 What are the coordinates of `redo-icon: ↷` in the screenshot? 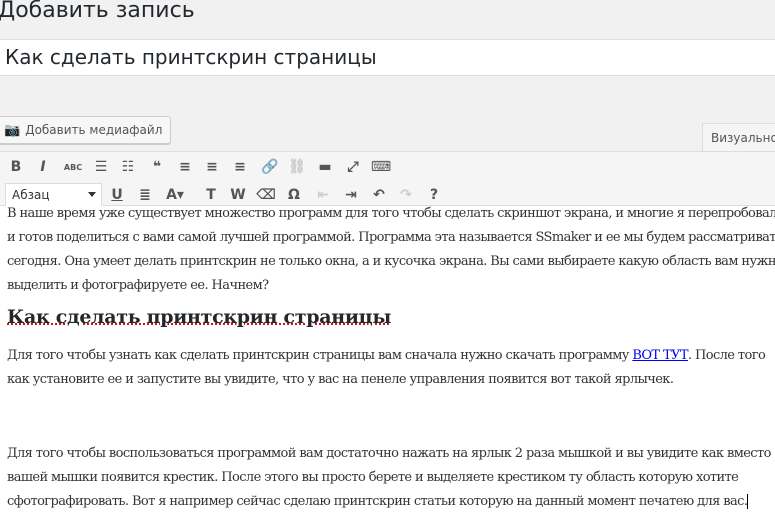 It's located at (406, 195).